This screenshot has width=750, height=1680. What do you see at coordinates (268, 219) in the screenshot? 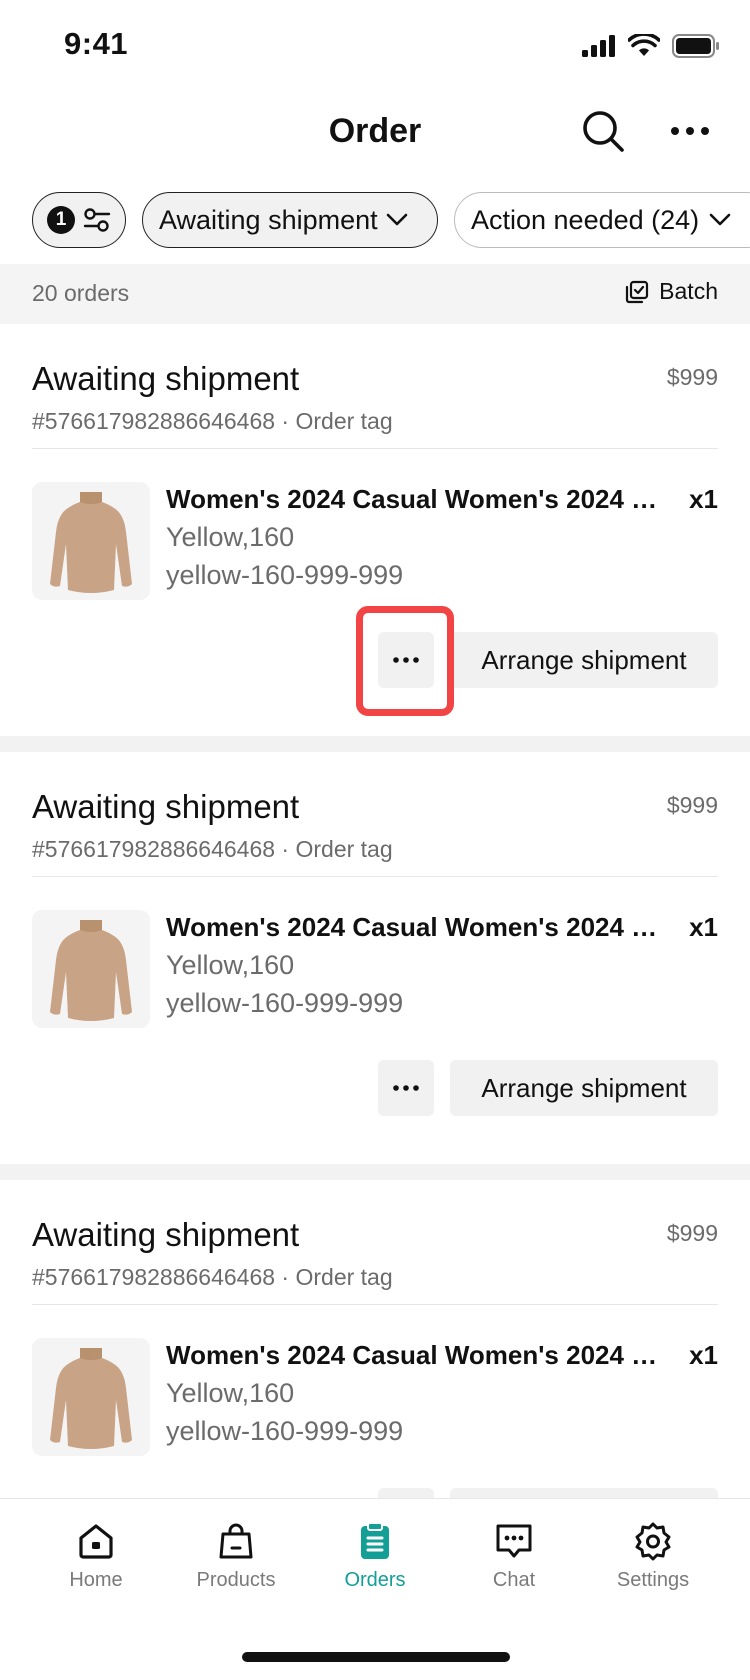
I see `status-filter-label: Awaiting shipment` at bounding box center [268, 219].